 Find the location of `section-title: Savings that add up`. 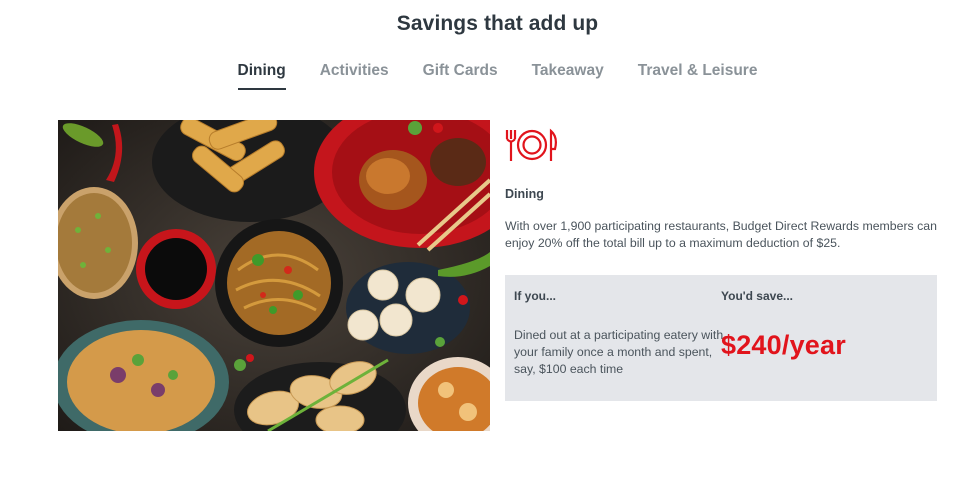

section-title: Savings that add up is located at coordinates (497, 23).